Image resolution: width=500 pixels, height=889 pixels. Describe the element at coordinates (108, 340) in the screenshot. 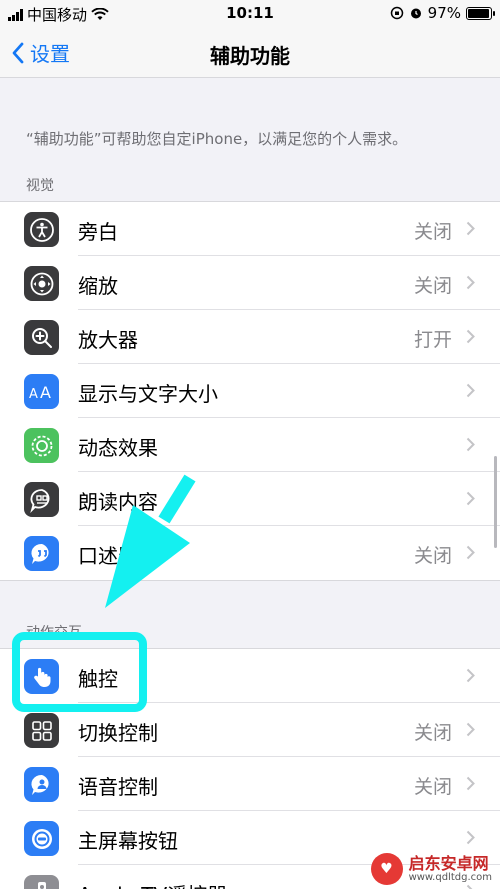

I see `row-label: 放大器` at that location.